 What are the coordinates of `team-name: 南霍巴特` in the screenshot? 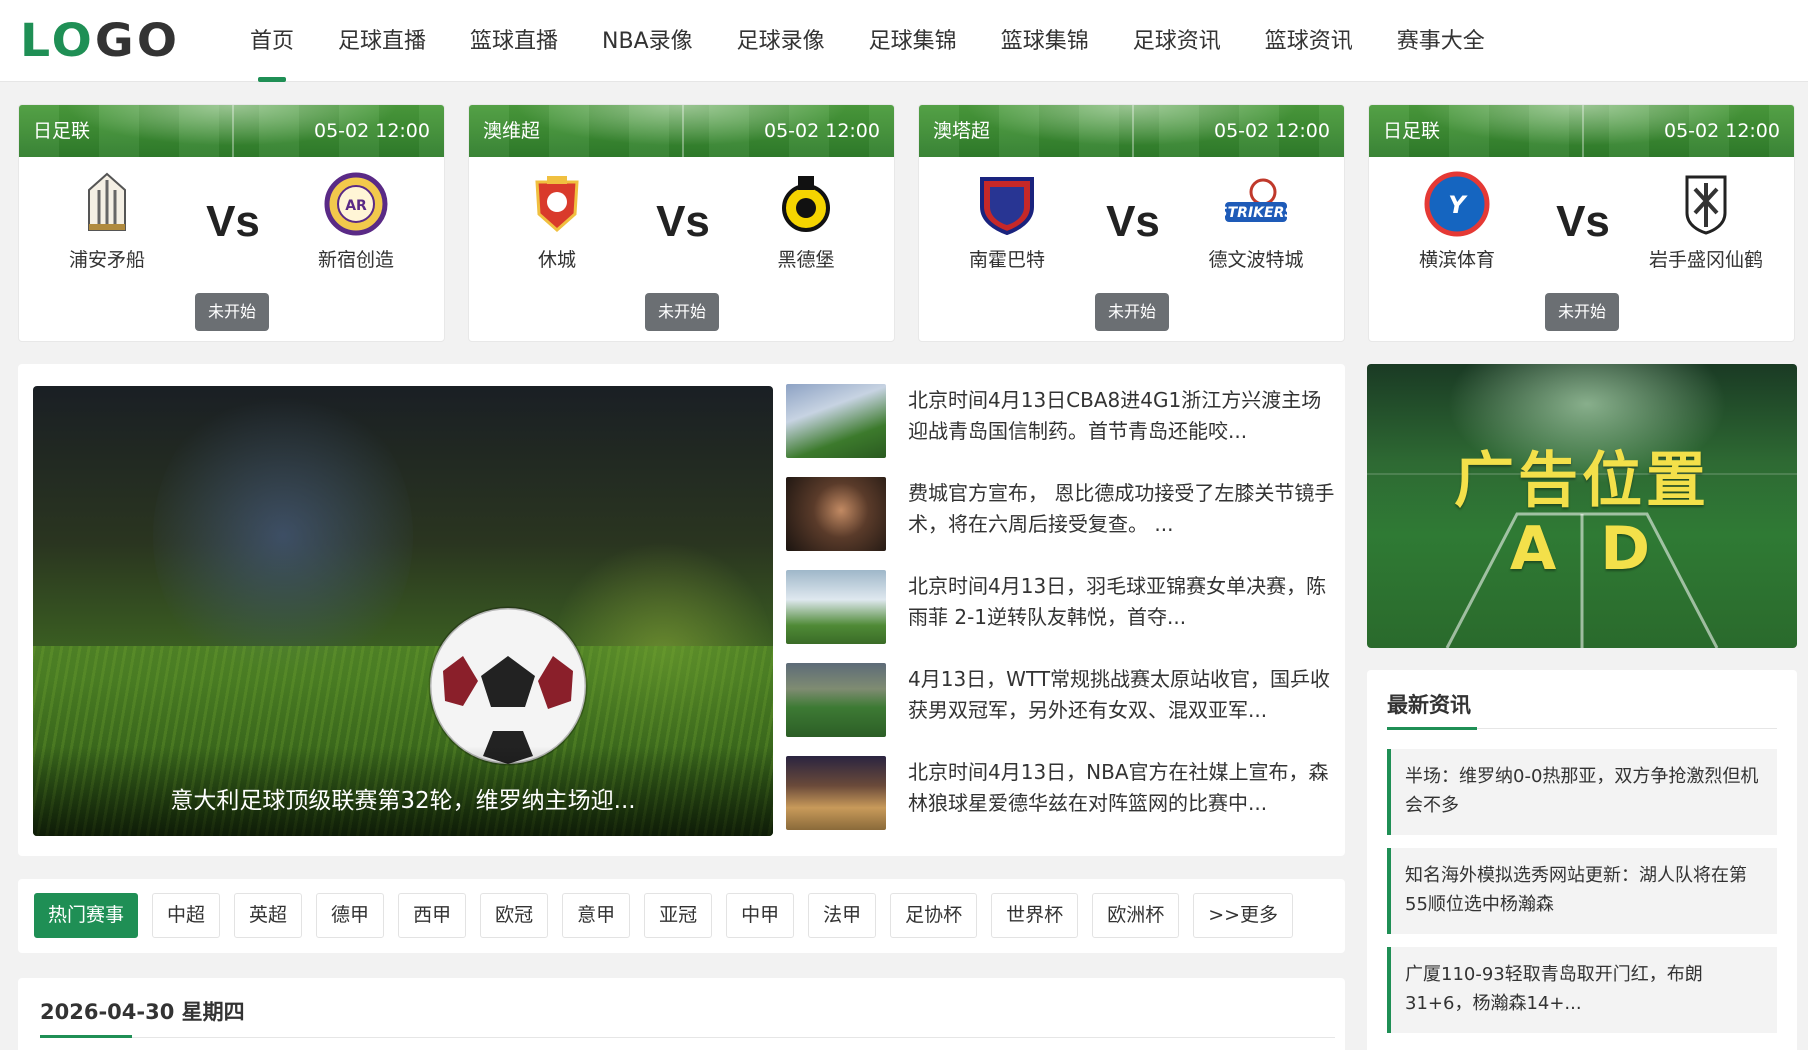 It's located at (1006, 260).